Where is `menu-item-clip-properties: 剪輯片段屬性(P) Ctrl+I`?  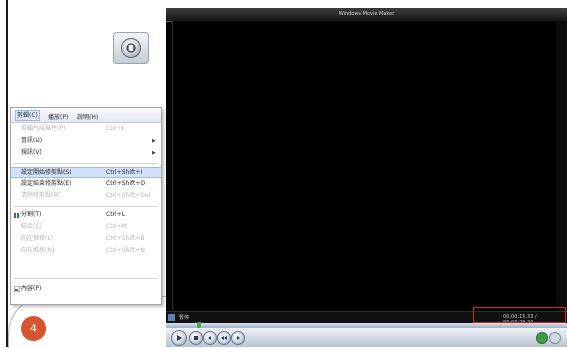
menu-item-clip-properties: 剪輯片段屬性(P) Ctrl+I is located at coordinates (86, 129).